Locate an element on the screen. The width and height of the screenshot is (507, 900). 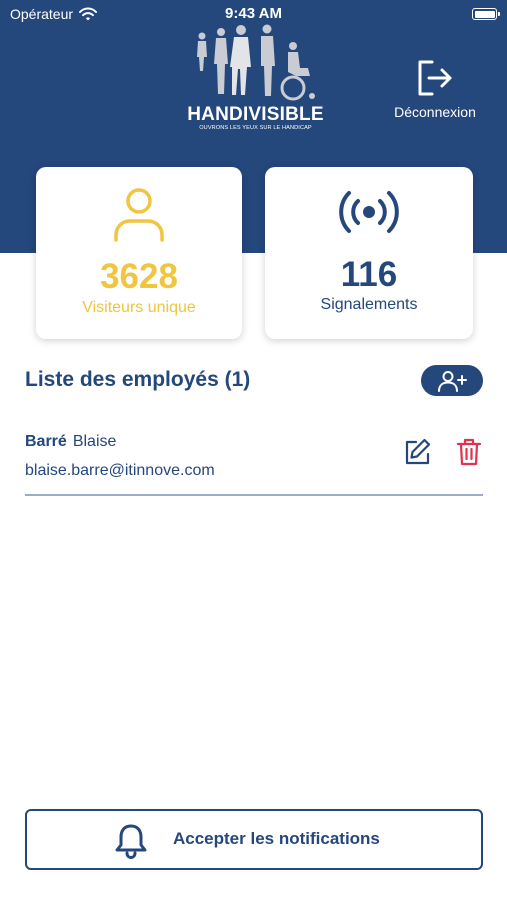
logo-figures is located at coordinates (256, 62).